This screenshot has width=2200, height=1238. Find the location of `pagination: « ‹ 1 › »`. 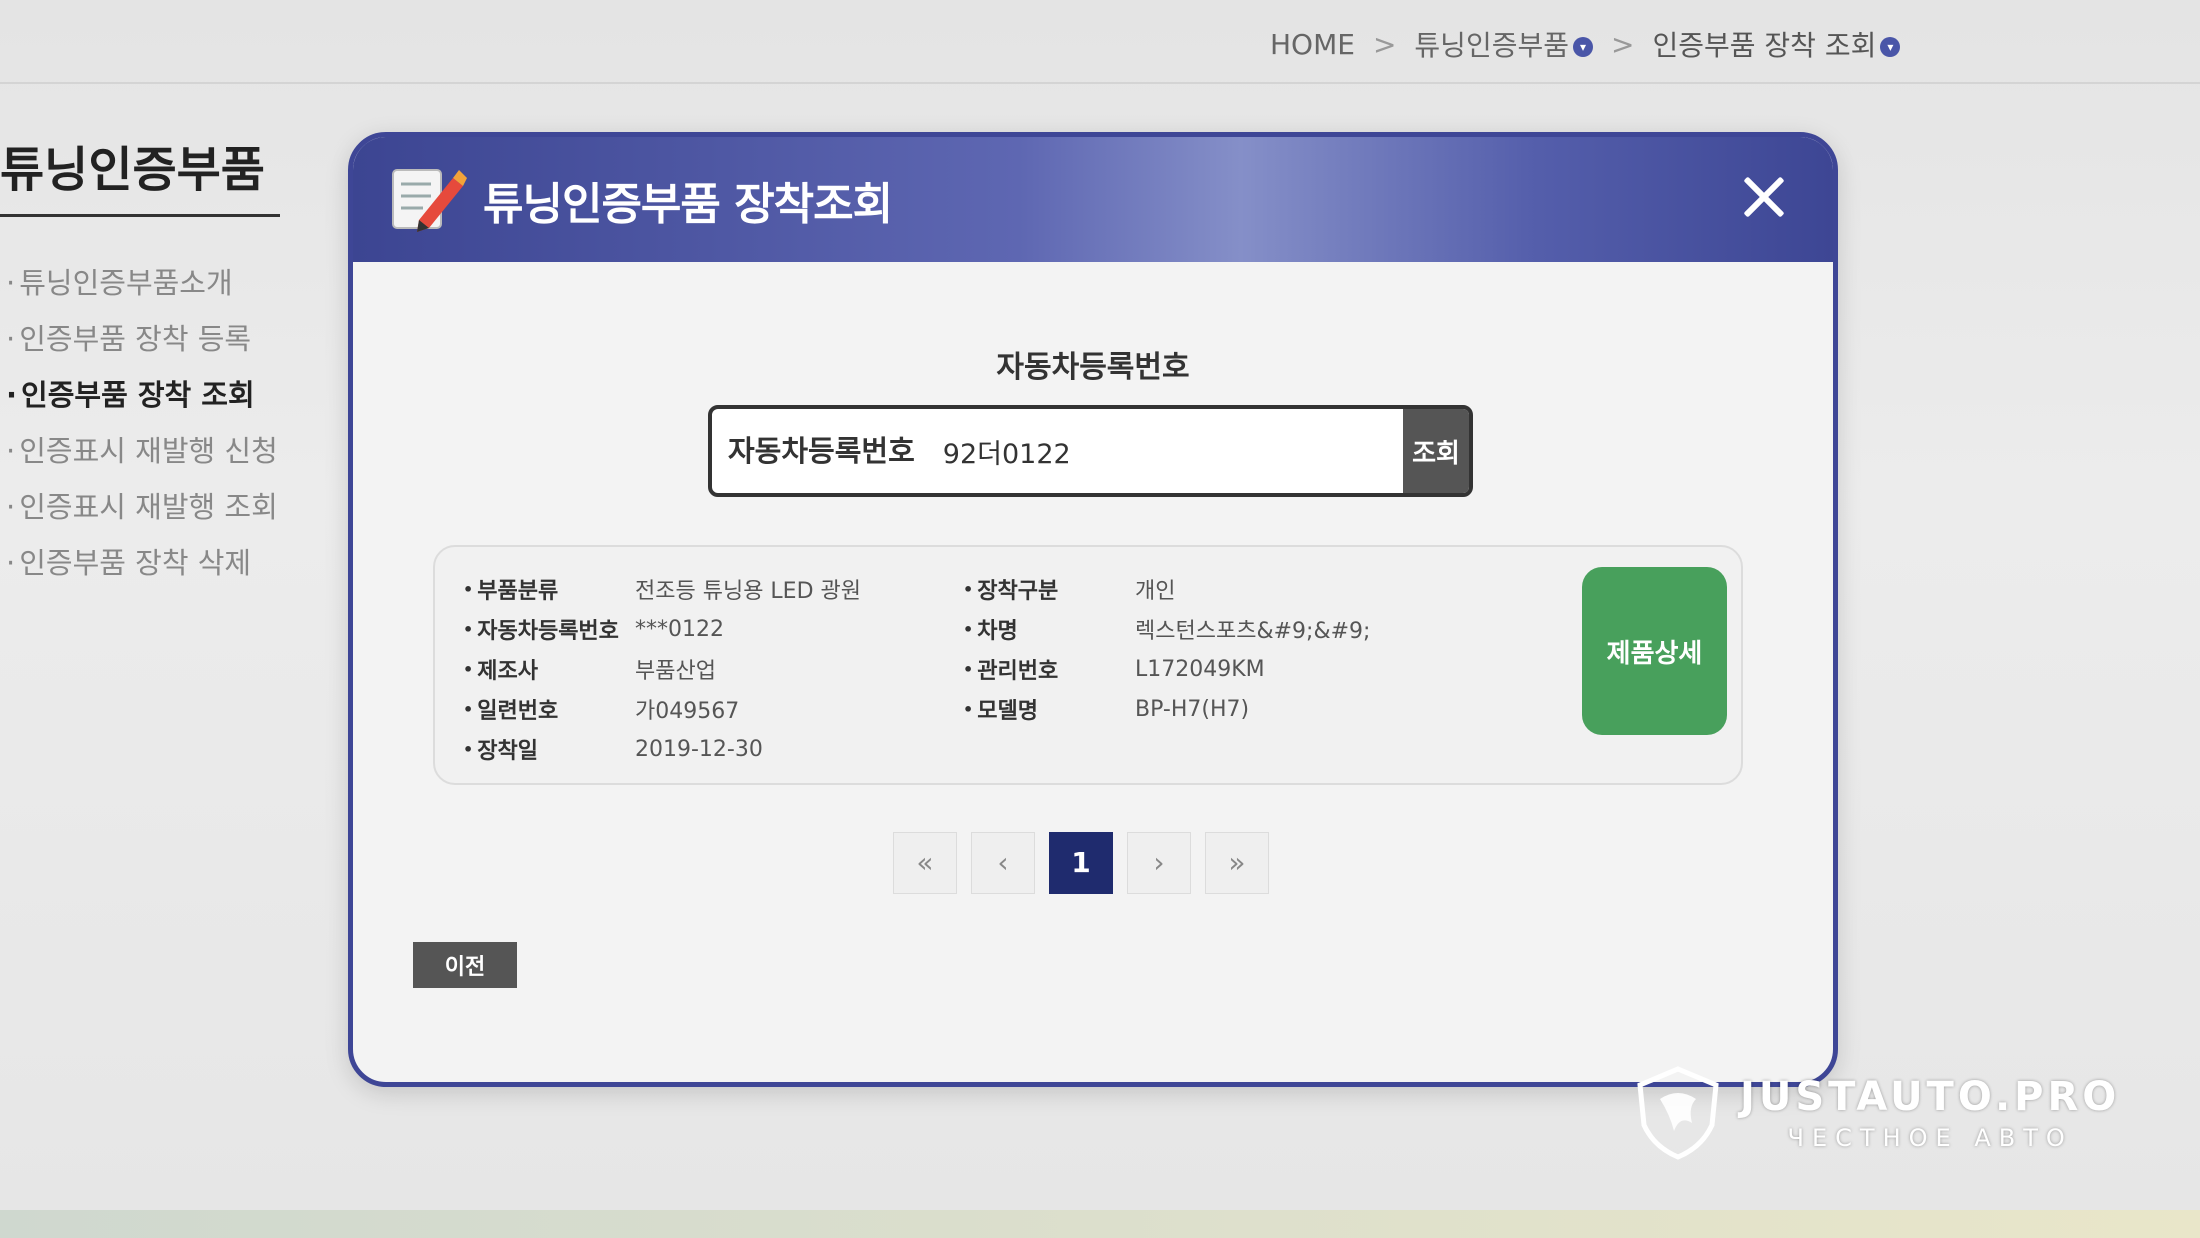

pagination: « ‹ 1 › » is located at coordinates (1081, 863).